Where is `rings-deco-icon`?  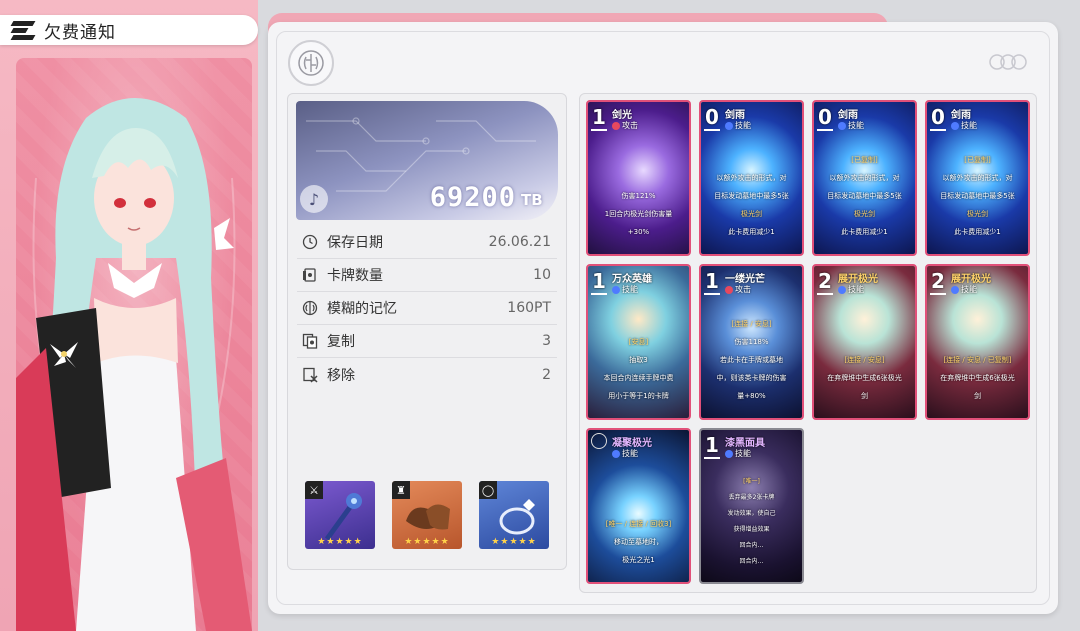
rings-deco-icon is located at coordinates (1008, 62).